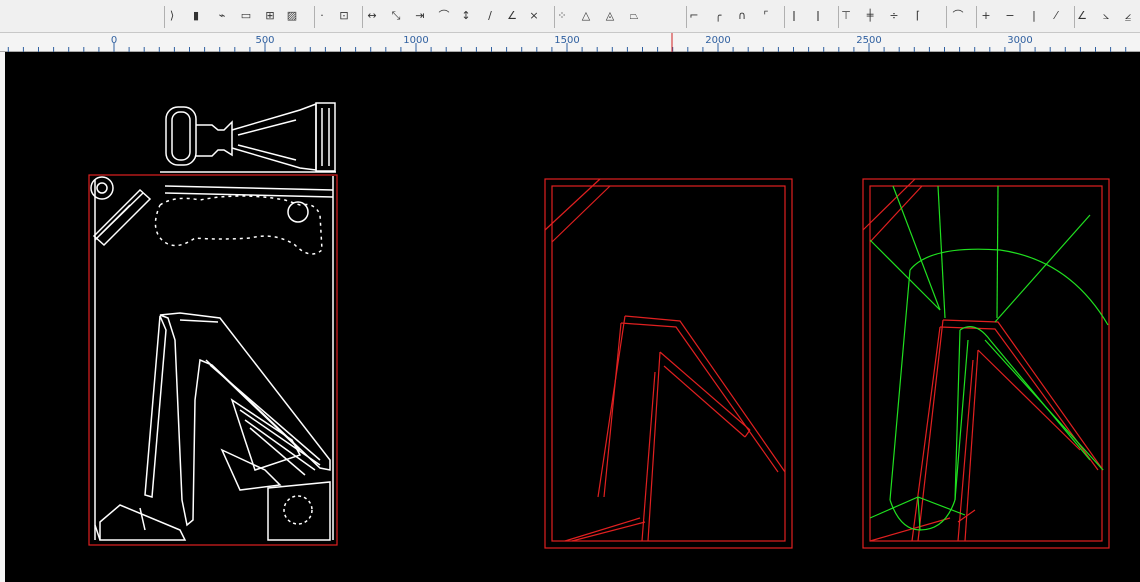 This screenshot has width=1140, height=582. I want to click on vertical-line-icon: |, so click(1034, 16).